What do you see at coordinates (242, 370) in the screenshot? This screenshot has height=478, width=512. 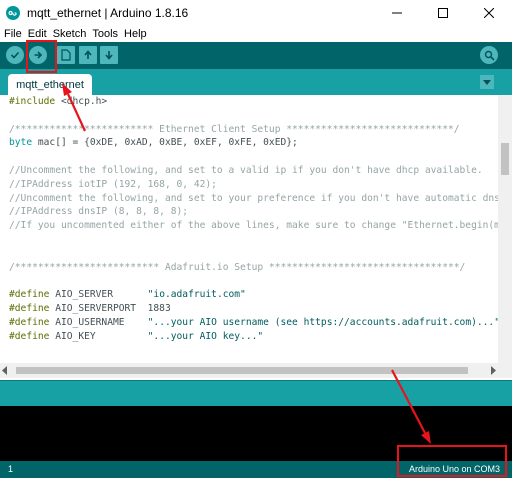 I see `horizontal-scroll-thumb` at bounding box center [242, 370].